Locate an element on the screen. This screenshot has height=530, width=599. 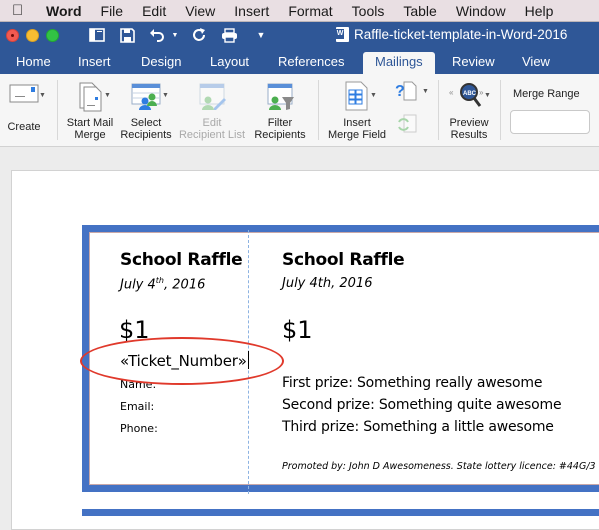
sidebar-icon is located at coordinates (97, 35).